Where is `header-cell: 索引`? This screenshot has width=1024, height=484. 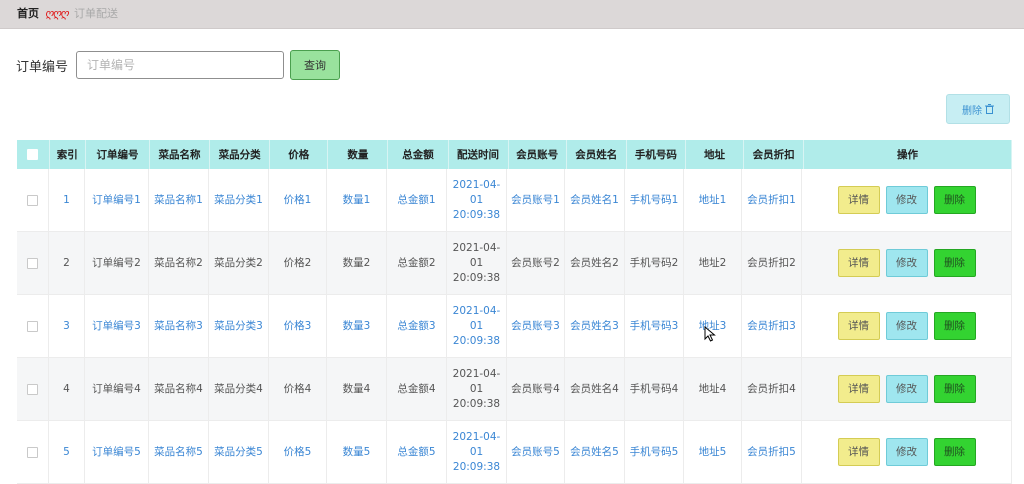
header-cell: 索引 is located at coordinates (68, 154).